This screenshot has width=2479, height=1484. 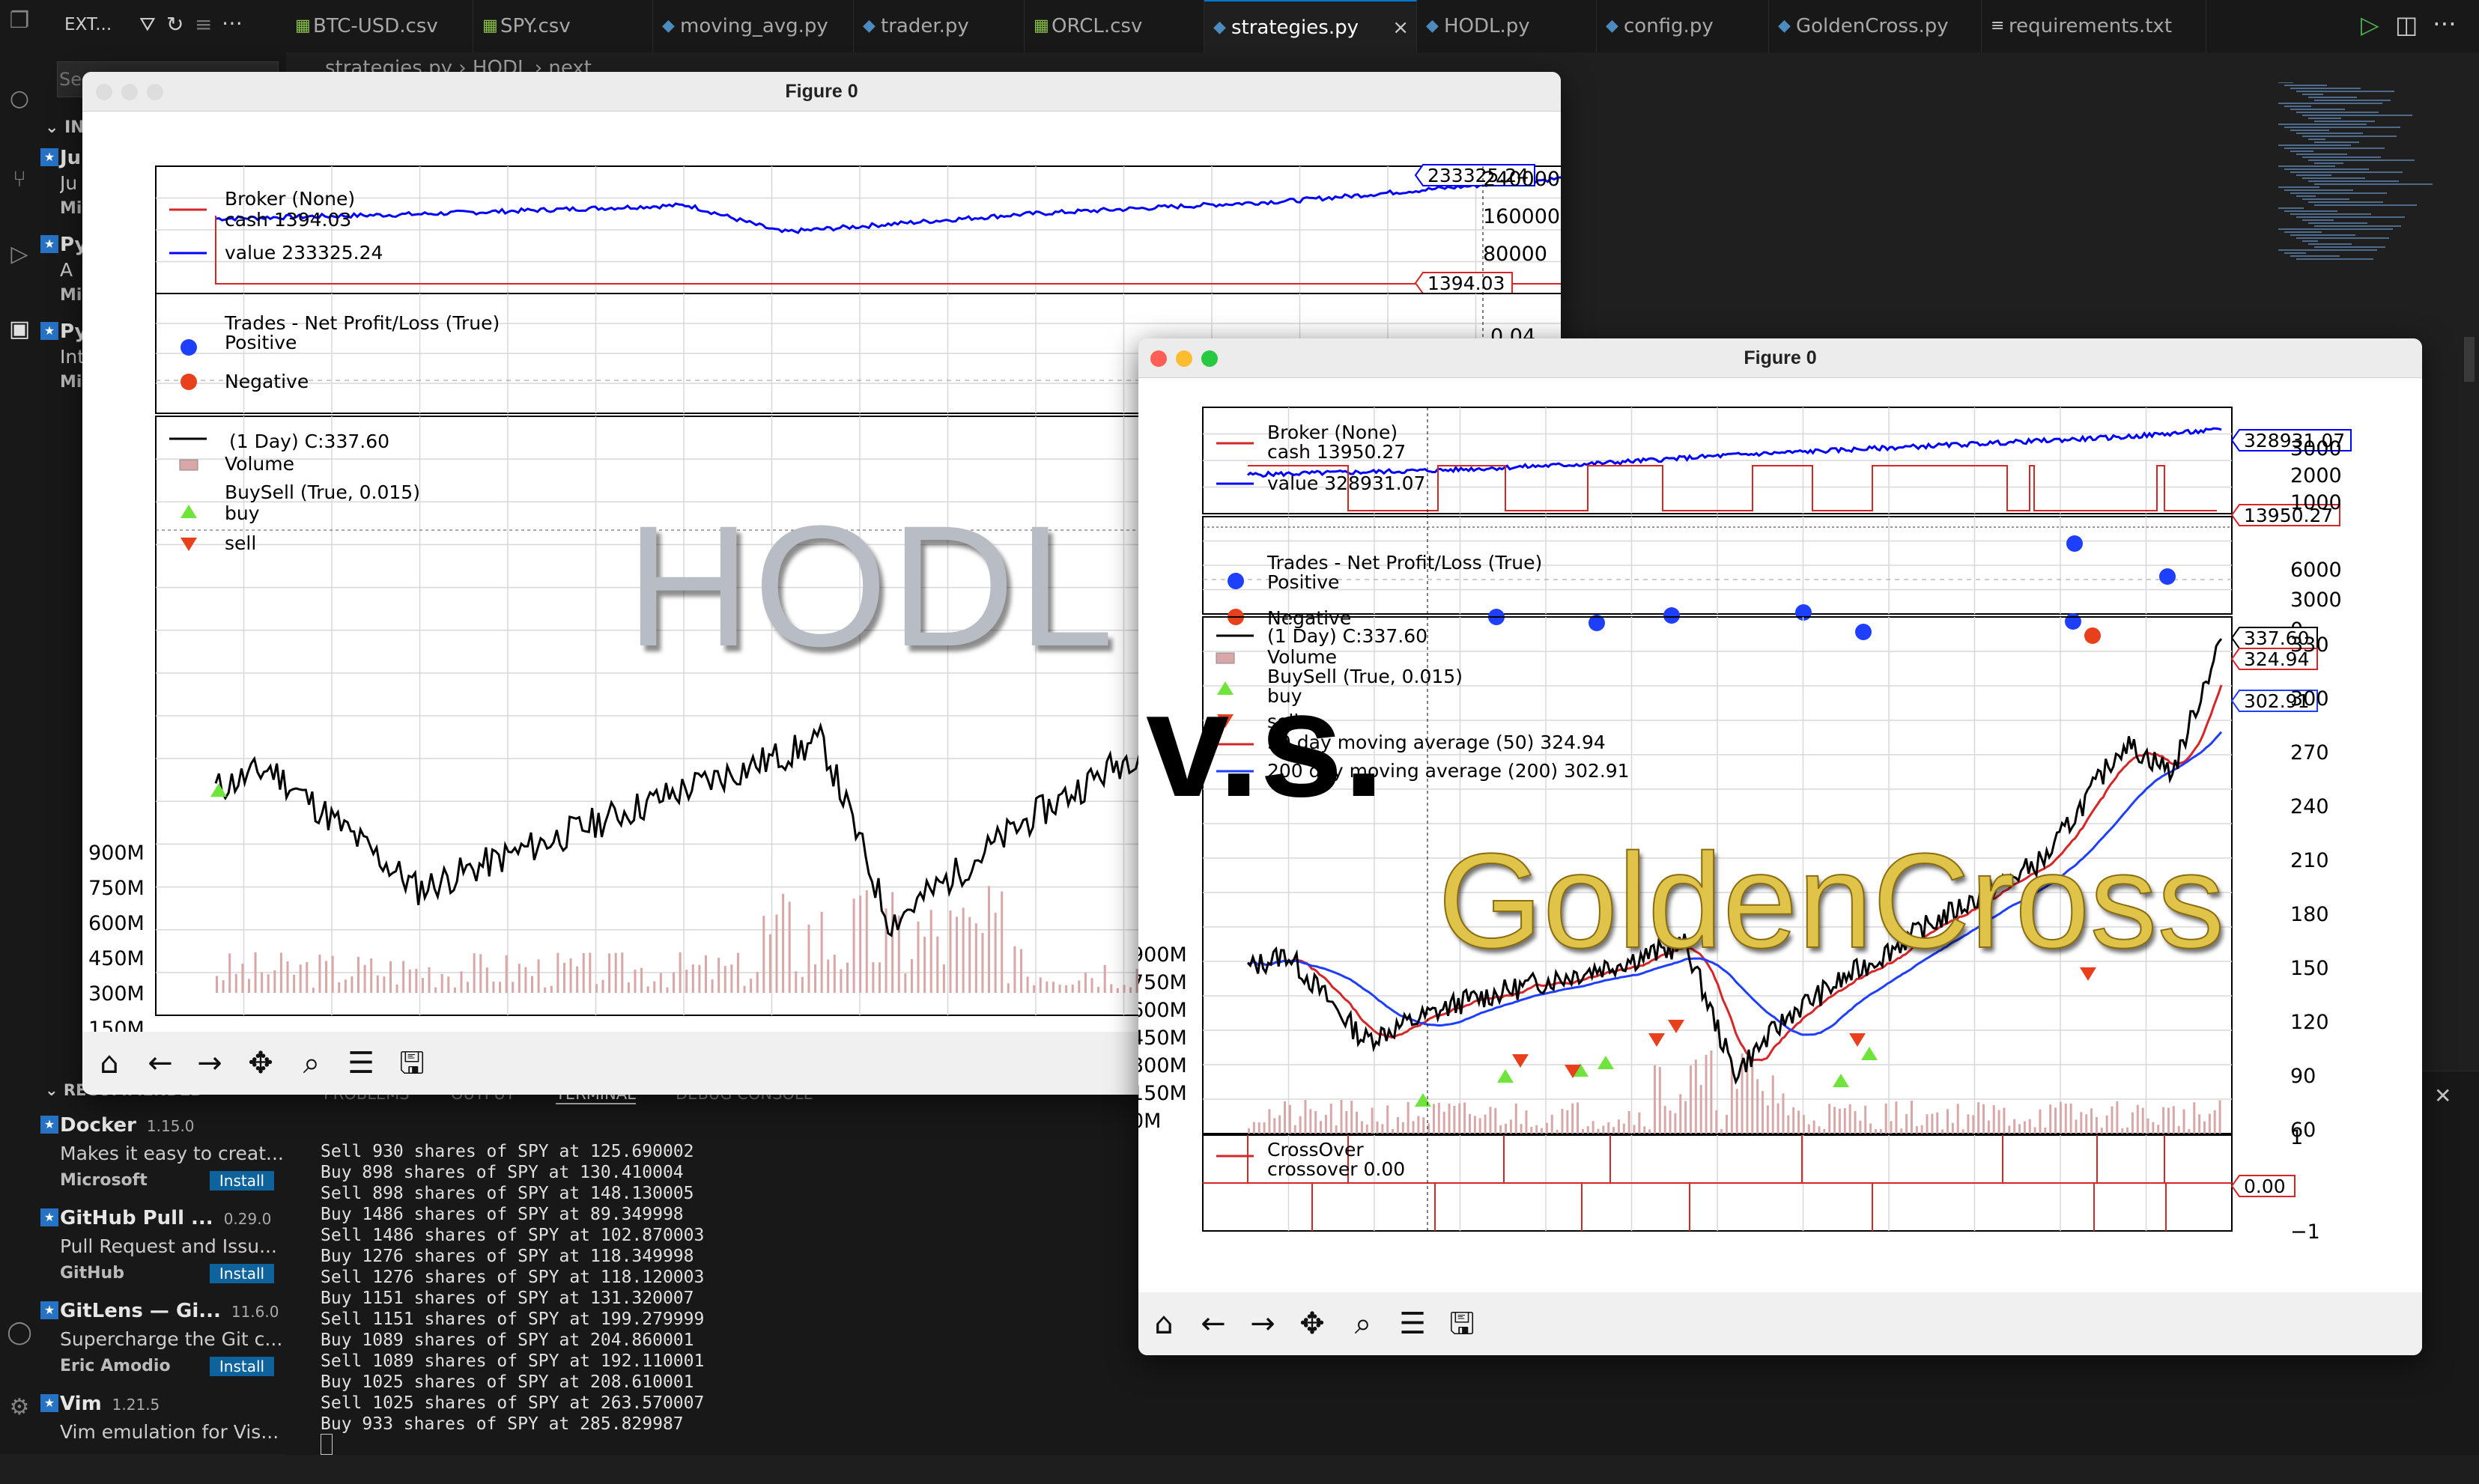 What do you see at coordinates (65, 127) in the screenshot?
I see `installed-heading: ⌄ IN` at bounding box center [65, 127].